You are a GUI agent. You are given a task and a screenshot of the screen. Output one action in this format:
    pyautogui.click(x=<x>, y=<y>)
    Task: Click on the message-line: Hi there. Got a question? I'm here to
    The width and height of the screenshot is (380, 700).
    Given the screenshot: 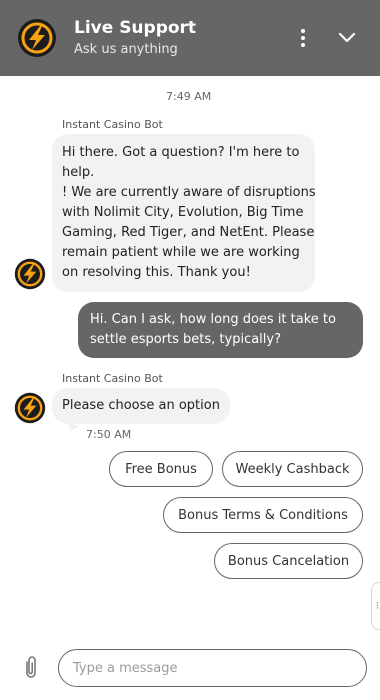 What is the action you would take?
    pyautogui.click(x=181, y=152)
    